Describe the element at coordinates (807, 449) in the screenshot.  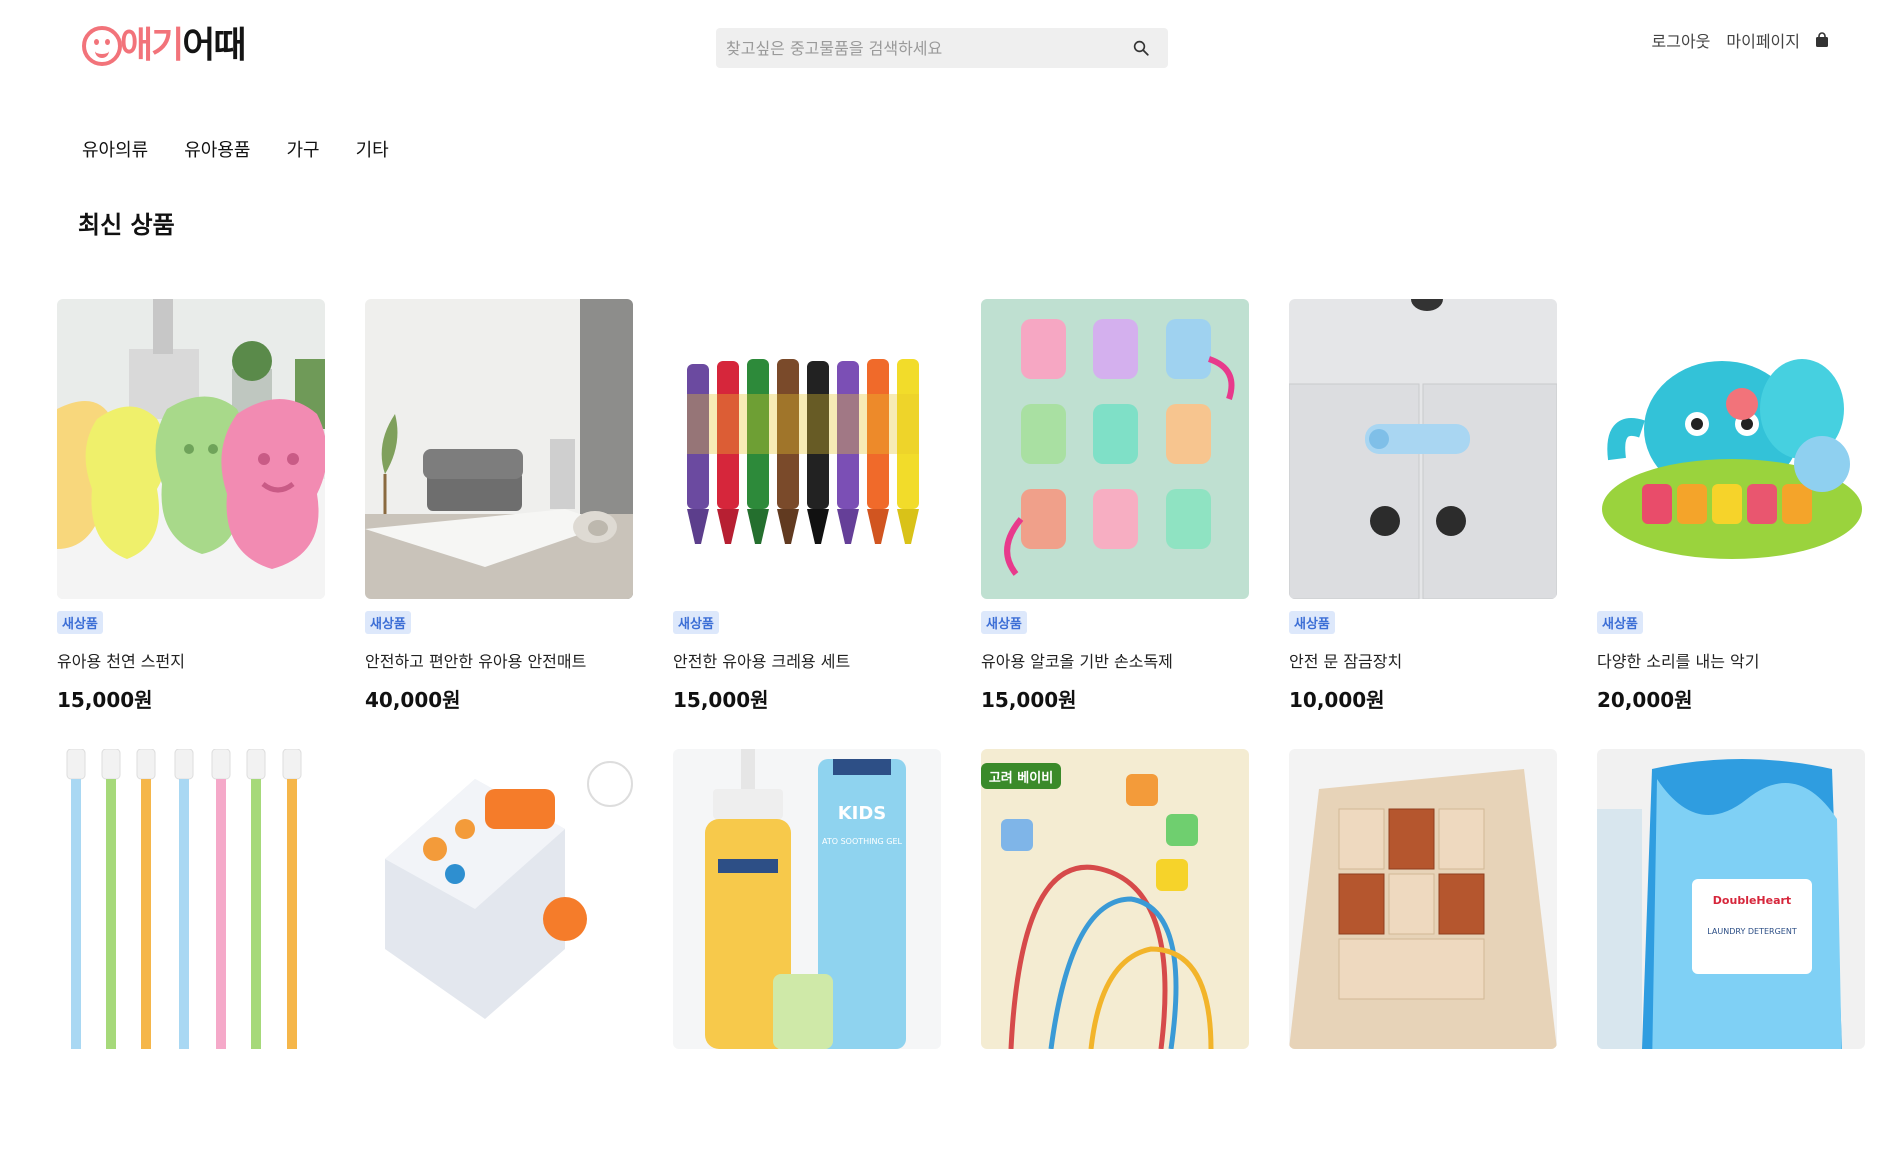
I see `product-image-crayons` at that location.